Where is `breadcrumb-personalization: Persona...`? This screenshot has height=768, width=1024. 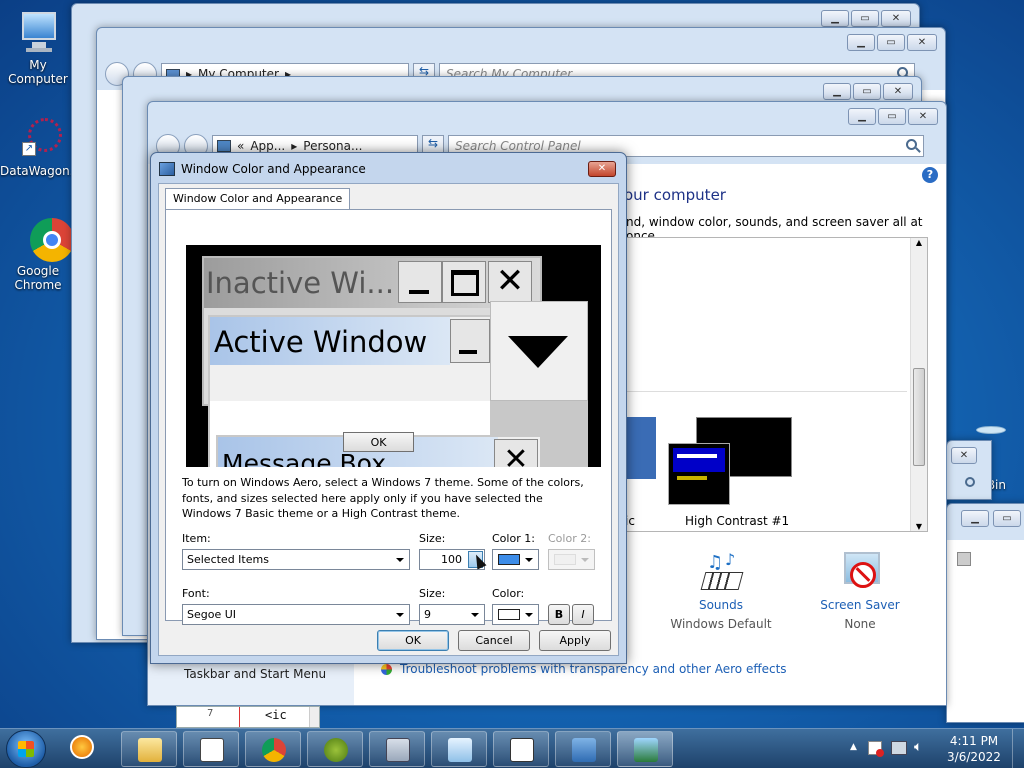
breadcrumb-personalization: Persona... is located at coordinates (332, 146).